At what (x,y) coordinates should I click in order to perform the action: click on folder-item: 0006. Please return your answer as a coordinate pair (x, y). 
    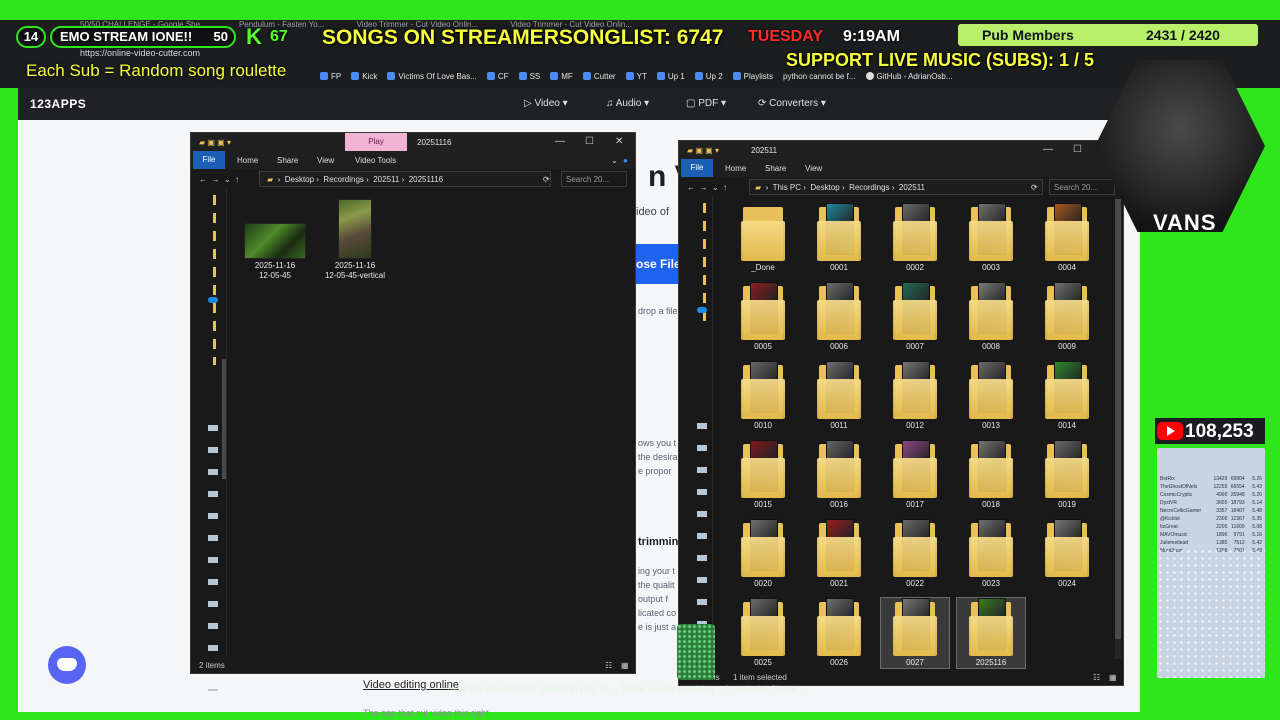
    Looking at the image, I should click on (839, 317).